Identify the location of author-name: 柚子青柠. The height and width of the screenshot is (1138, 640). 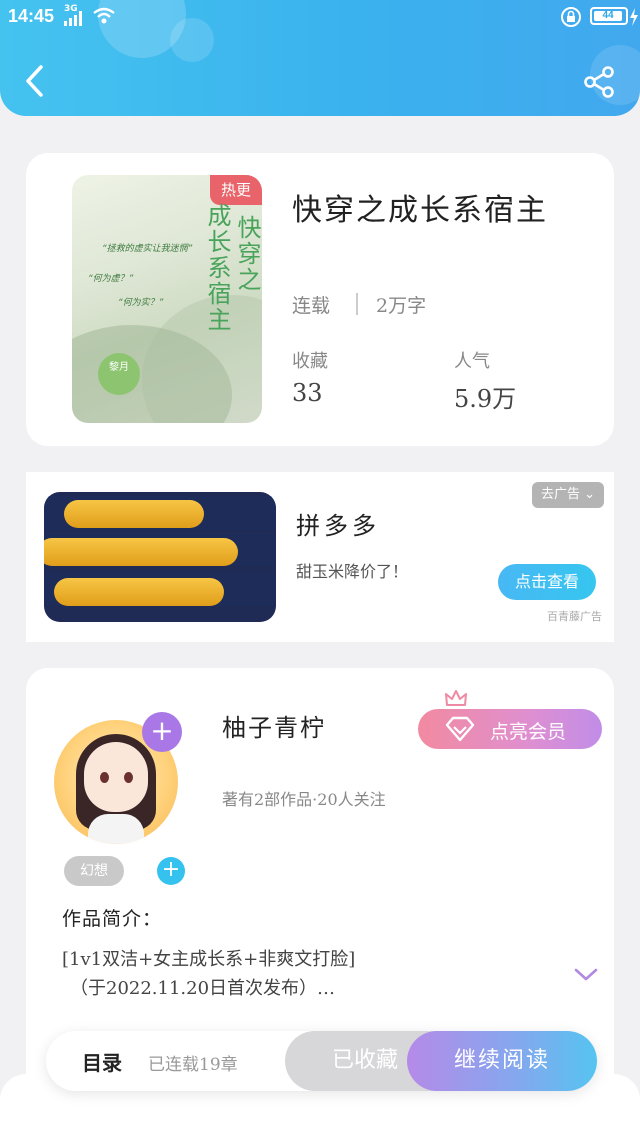
(274, 725).